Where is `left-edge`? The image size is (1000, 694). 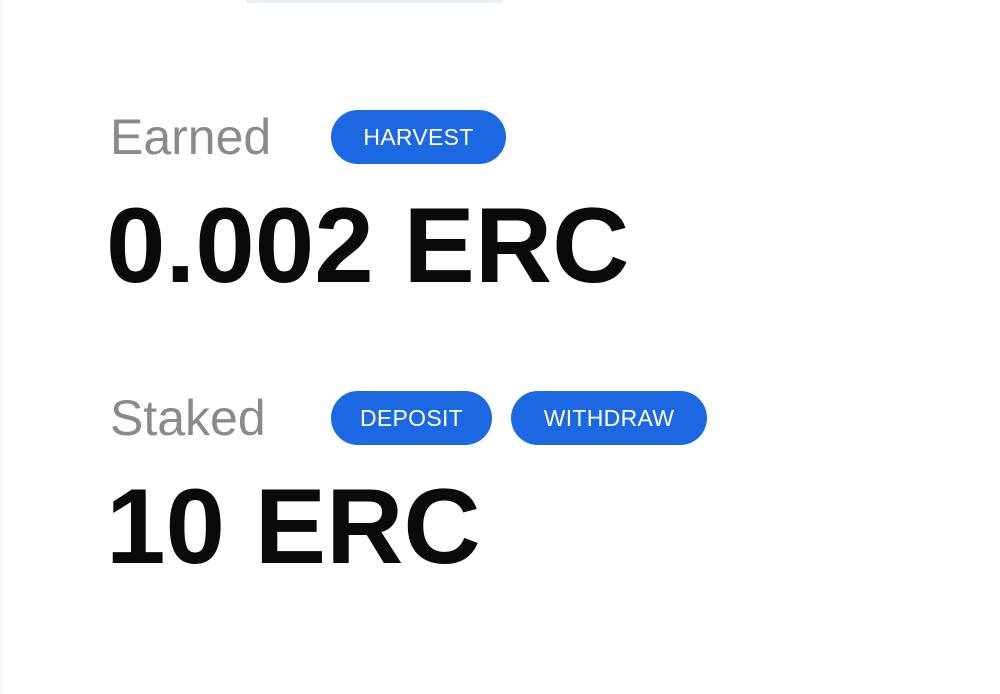
left-edge is located at coordinates (1, 347).